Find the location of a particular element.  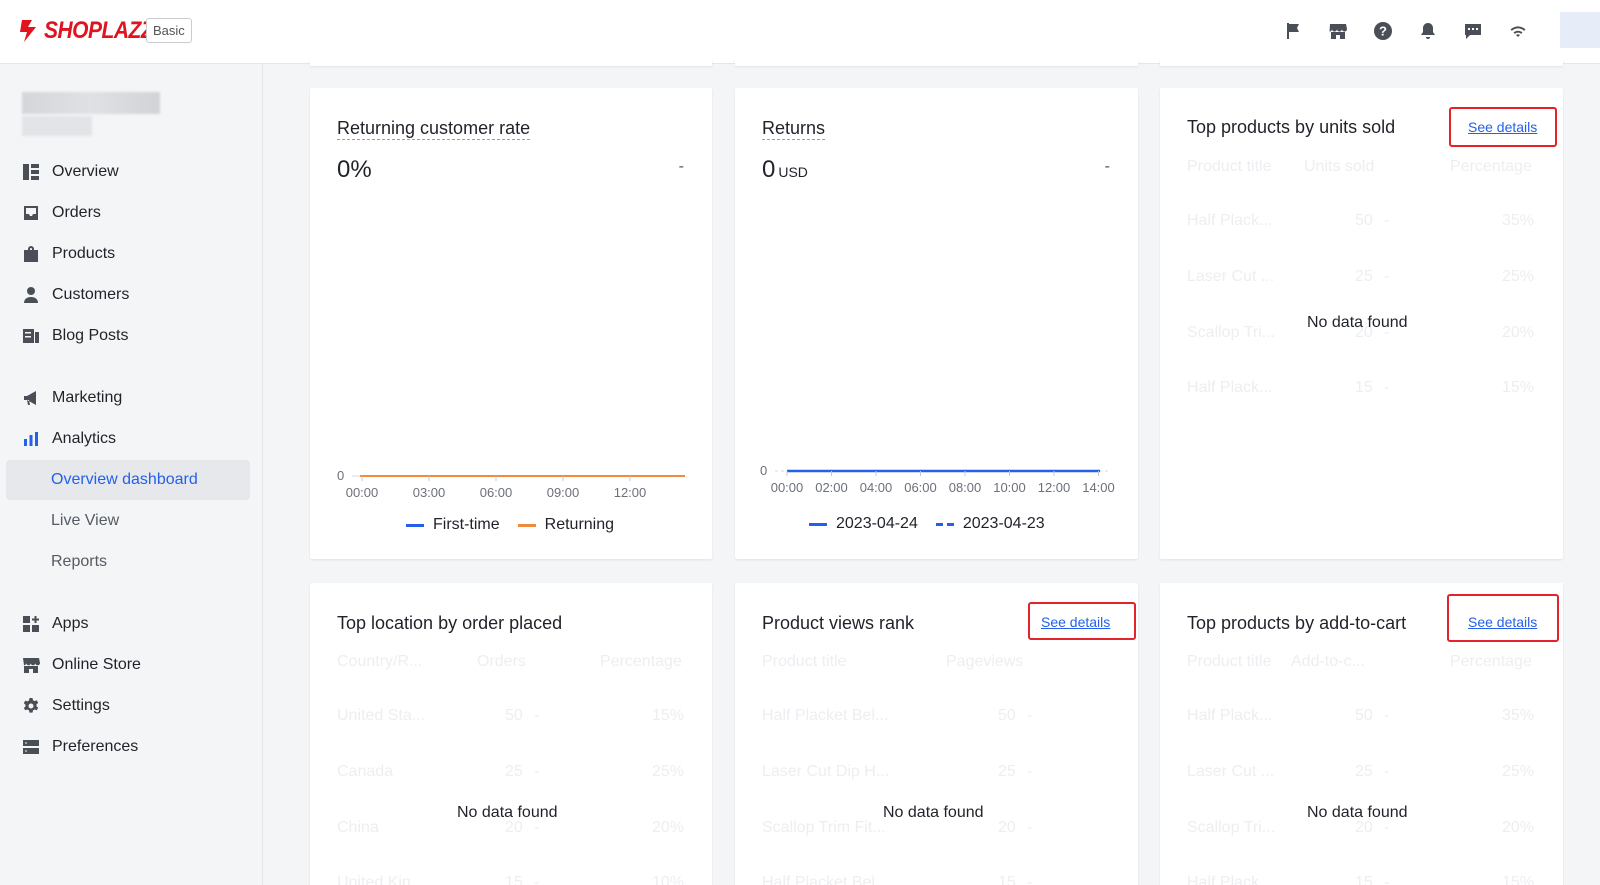

sidebar-item-settings: Settings is located at coordinates (128, 706).